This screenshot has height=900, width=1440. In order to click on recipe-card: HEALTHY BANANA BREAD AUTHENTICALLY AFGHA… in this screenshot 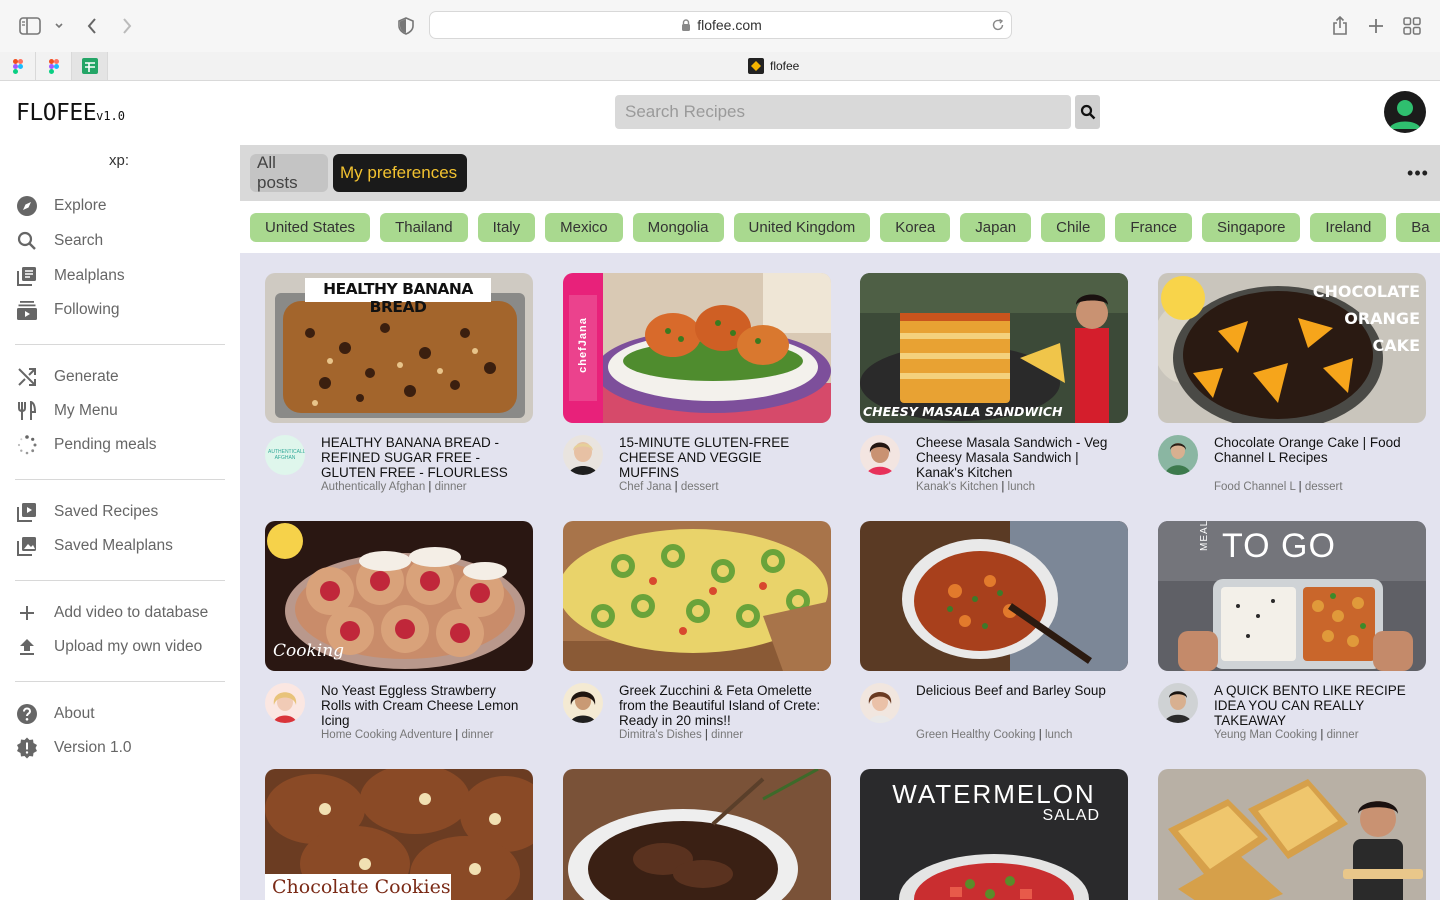, I will do `click(399, 384)`.